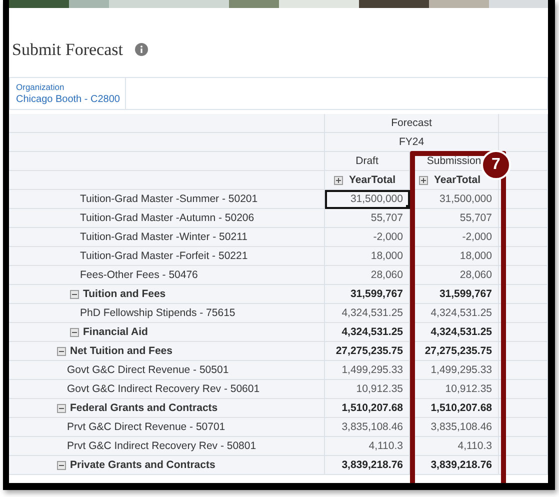  What do you see at coordinates (115, 332) in the screenshot?
I see `row-label: Financial Aid` at bounding box center [115, 332].